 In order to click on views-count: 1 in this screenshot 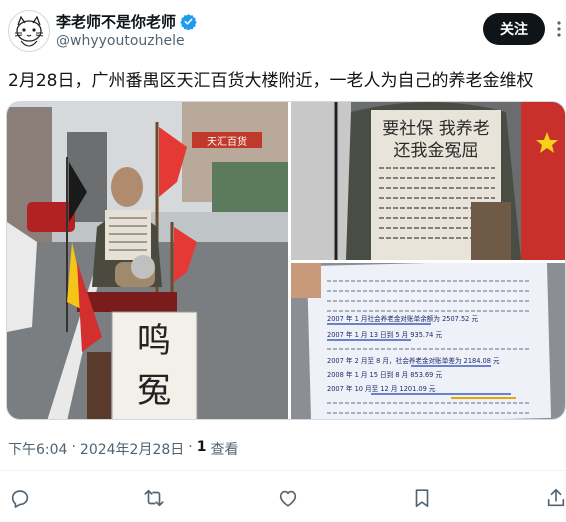, I will do `click(201, 447)`.